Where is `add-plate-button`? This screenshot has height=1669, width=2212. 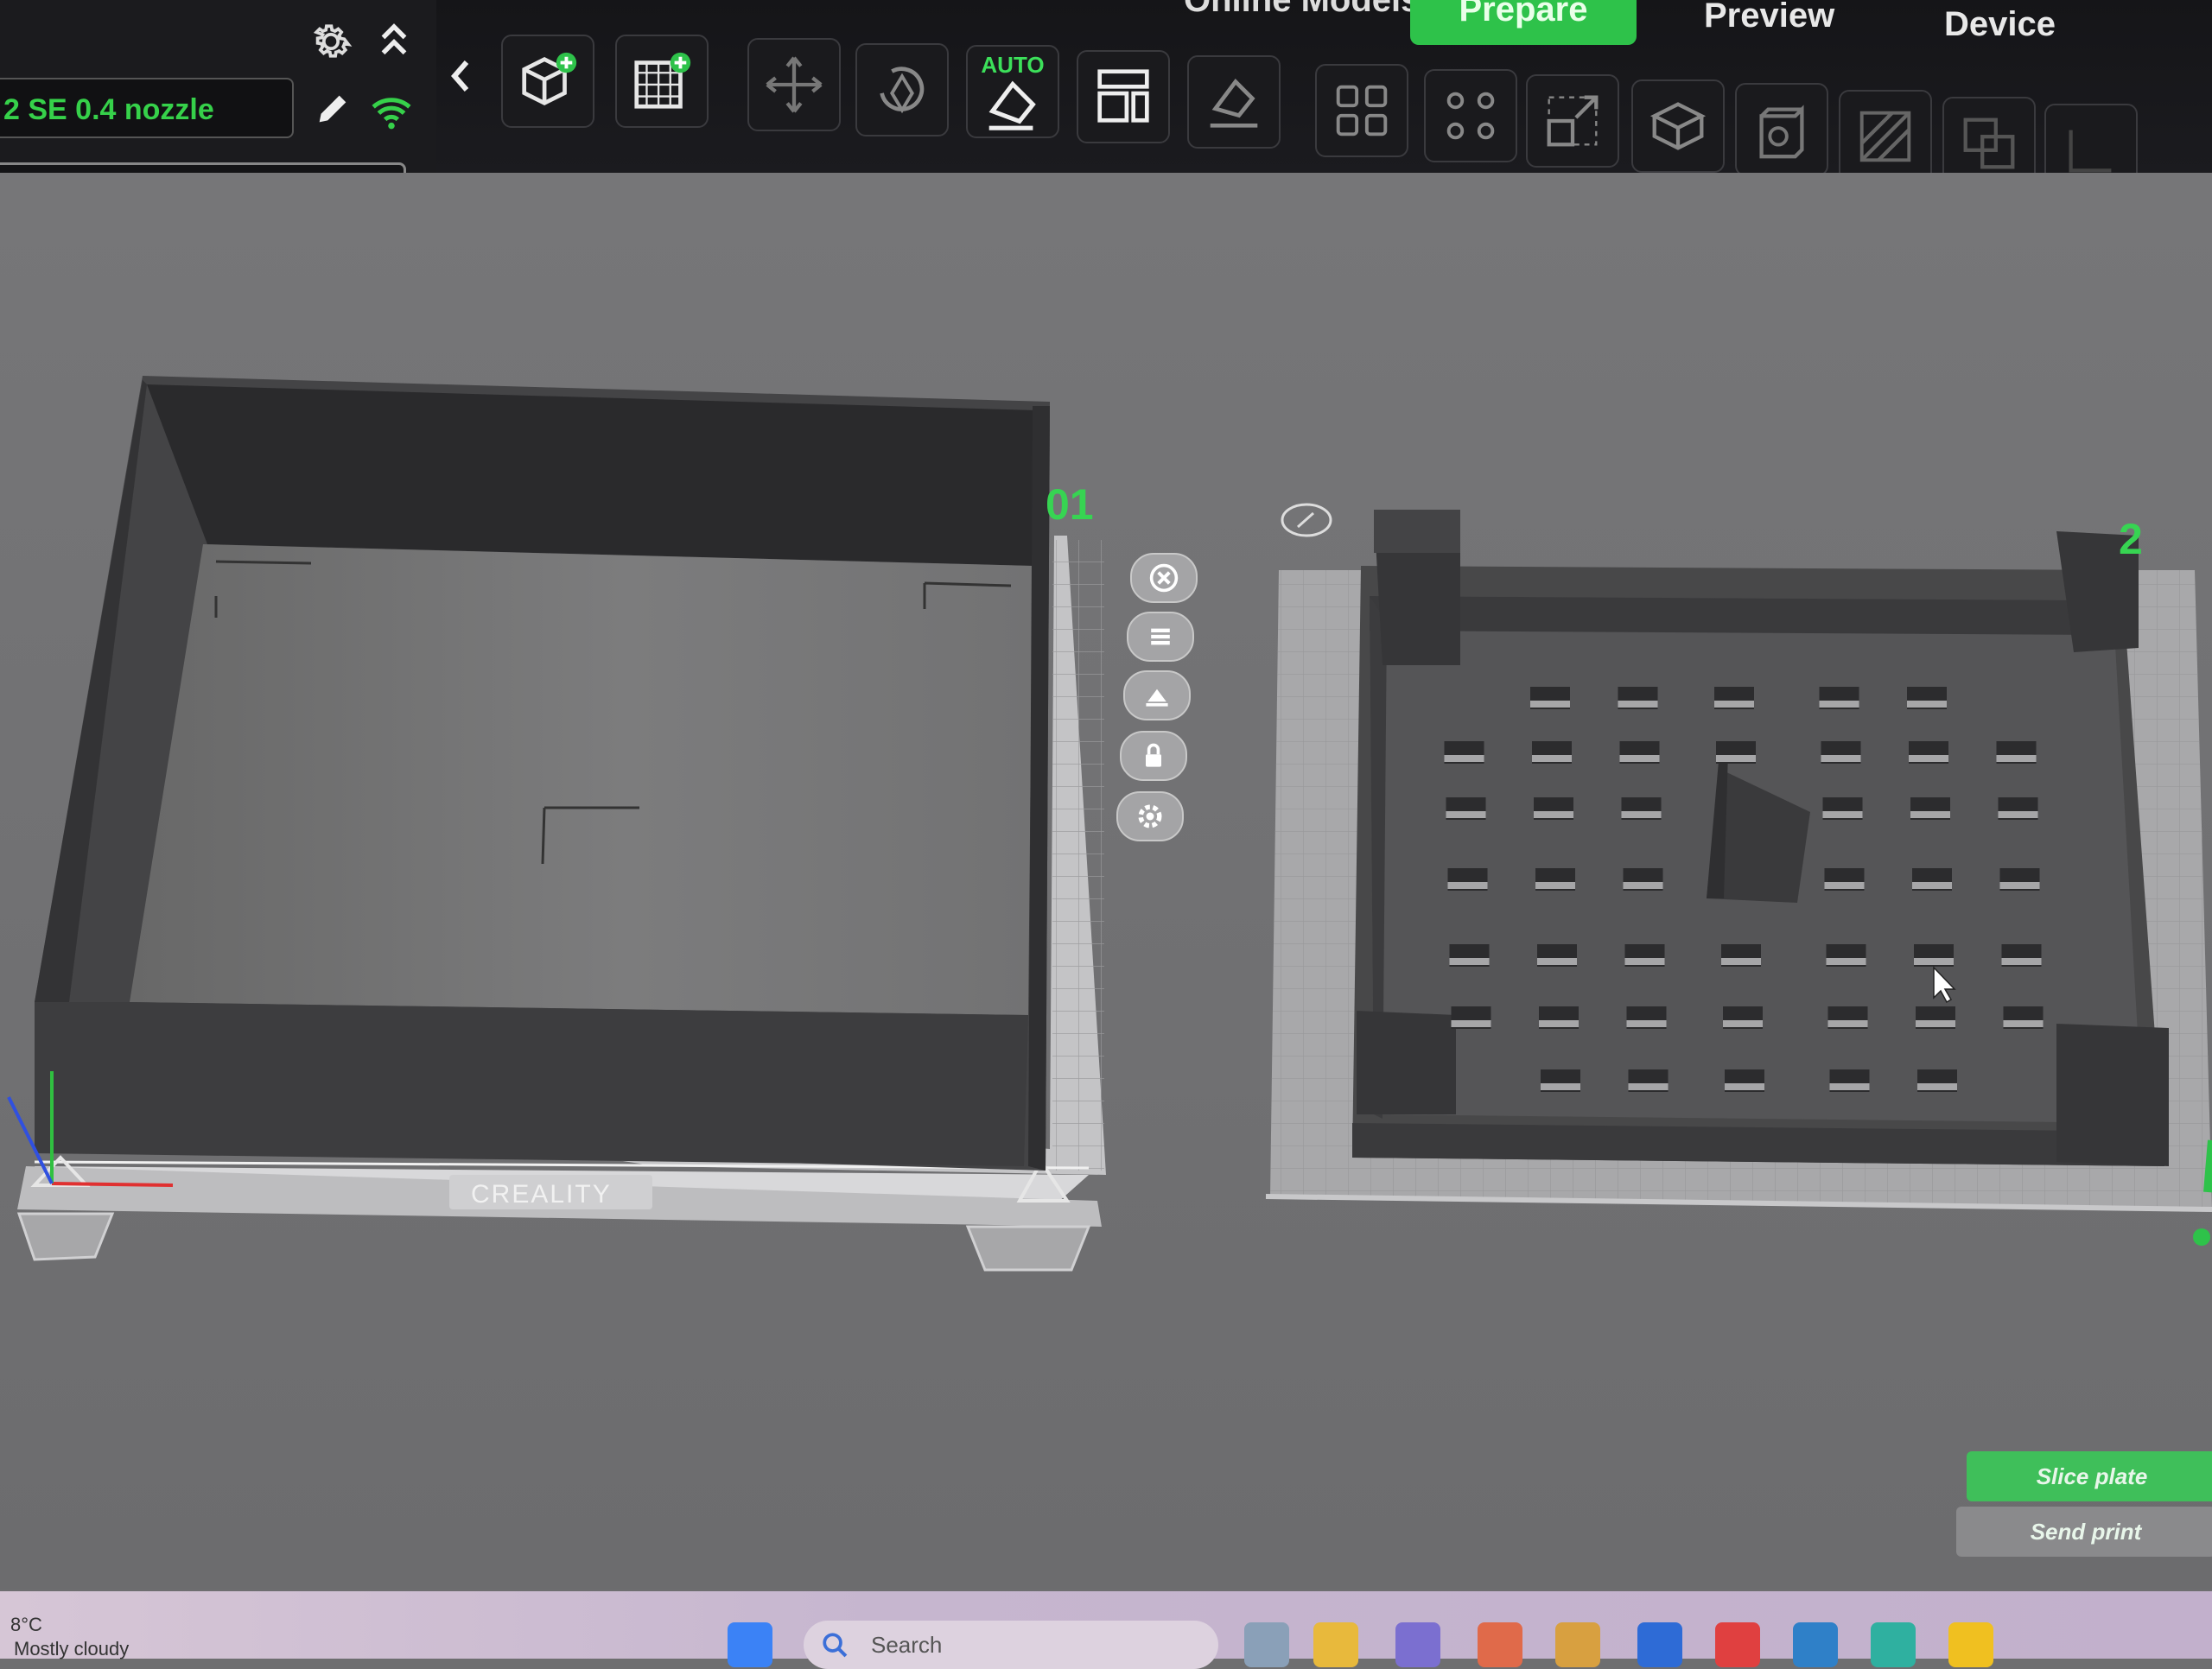
add-plate-button is located at coordinates (662, 81).